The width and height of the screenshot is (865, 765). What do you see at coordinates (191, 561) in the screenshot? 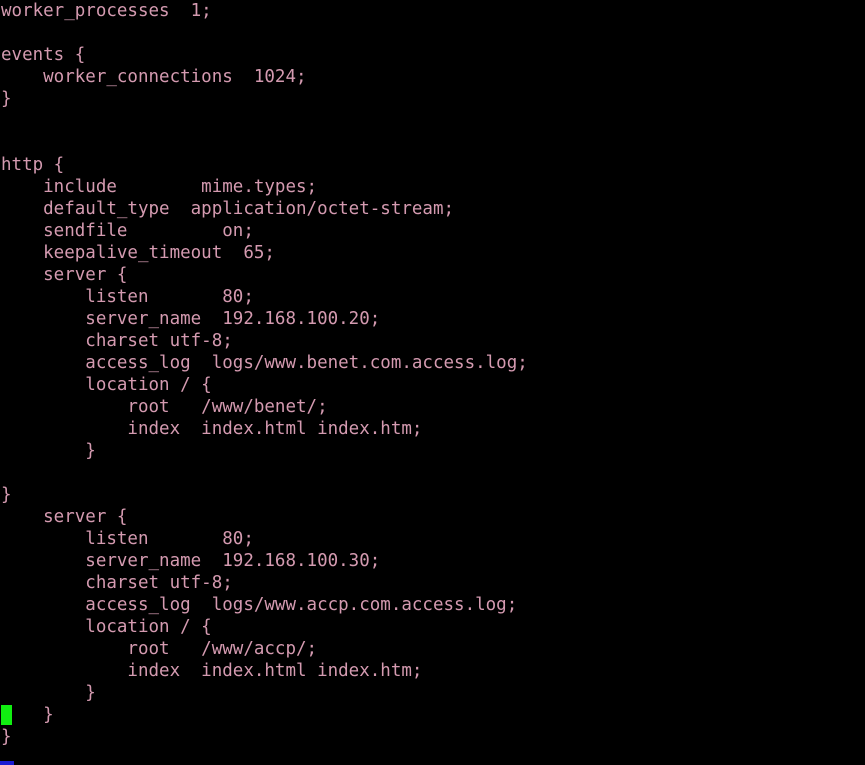
I see `code-line: server_name 192.168.100.30;` at bounding box center [191, 561].